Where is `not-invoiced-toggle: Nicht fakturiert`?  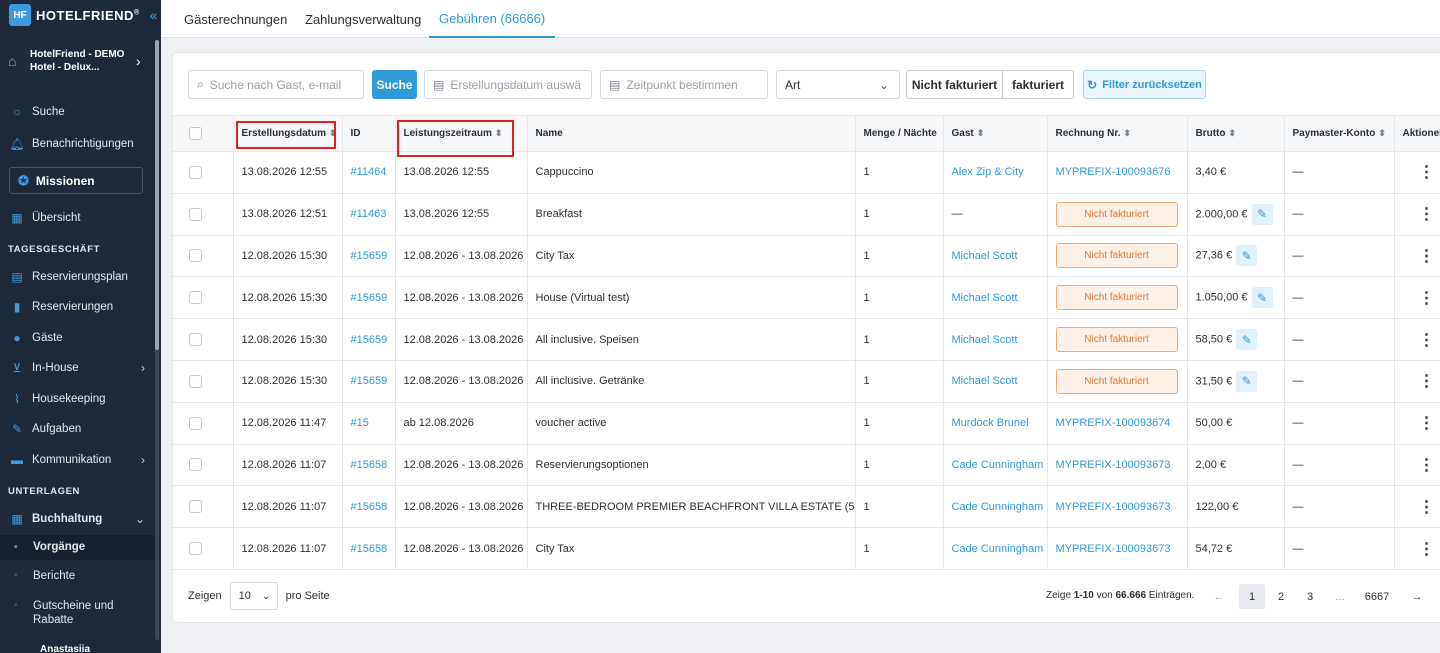 not-invoiced-toggle: Nicht fakturiert is located at coordinates (955, 84).